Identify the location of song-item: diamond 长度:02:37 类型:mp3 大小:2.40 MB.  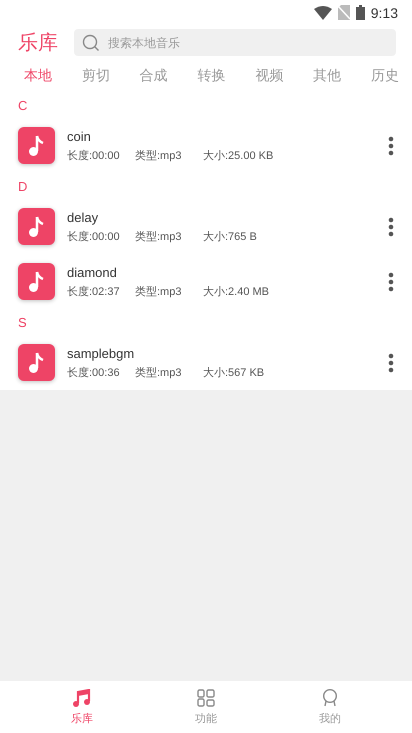
(206, 281).